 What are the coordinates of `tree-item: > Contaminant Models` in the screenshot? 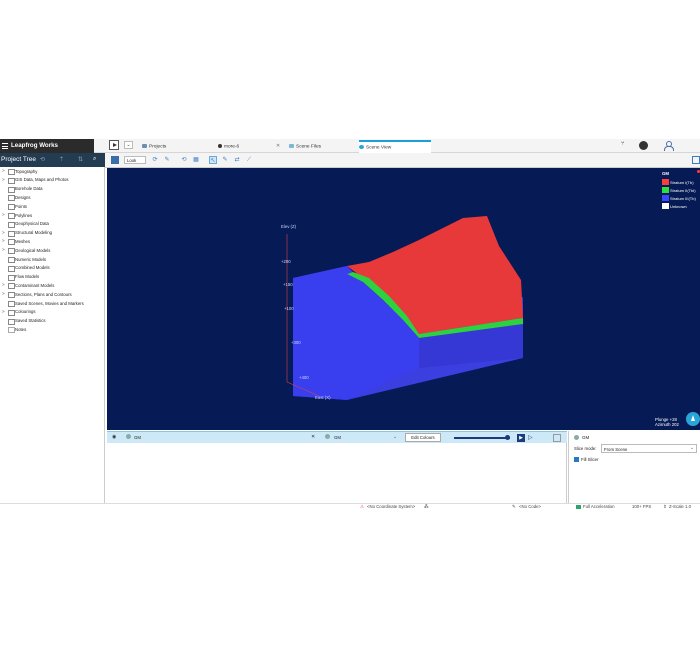 It's located at (52, 285).